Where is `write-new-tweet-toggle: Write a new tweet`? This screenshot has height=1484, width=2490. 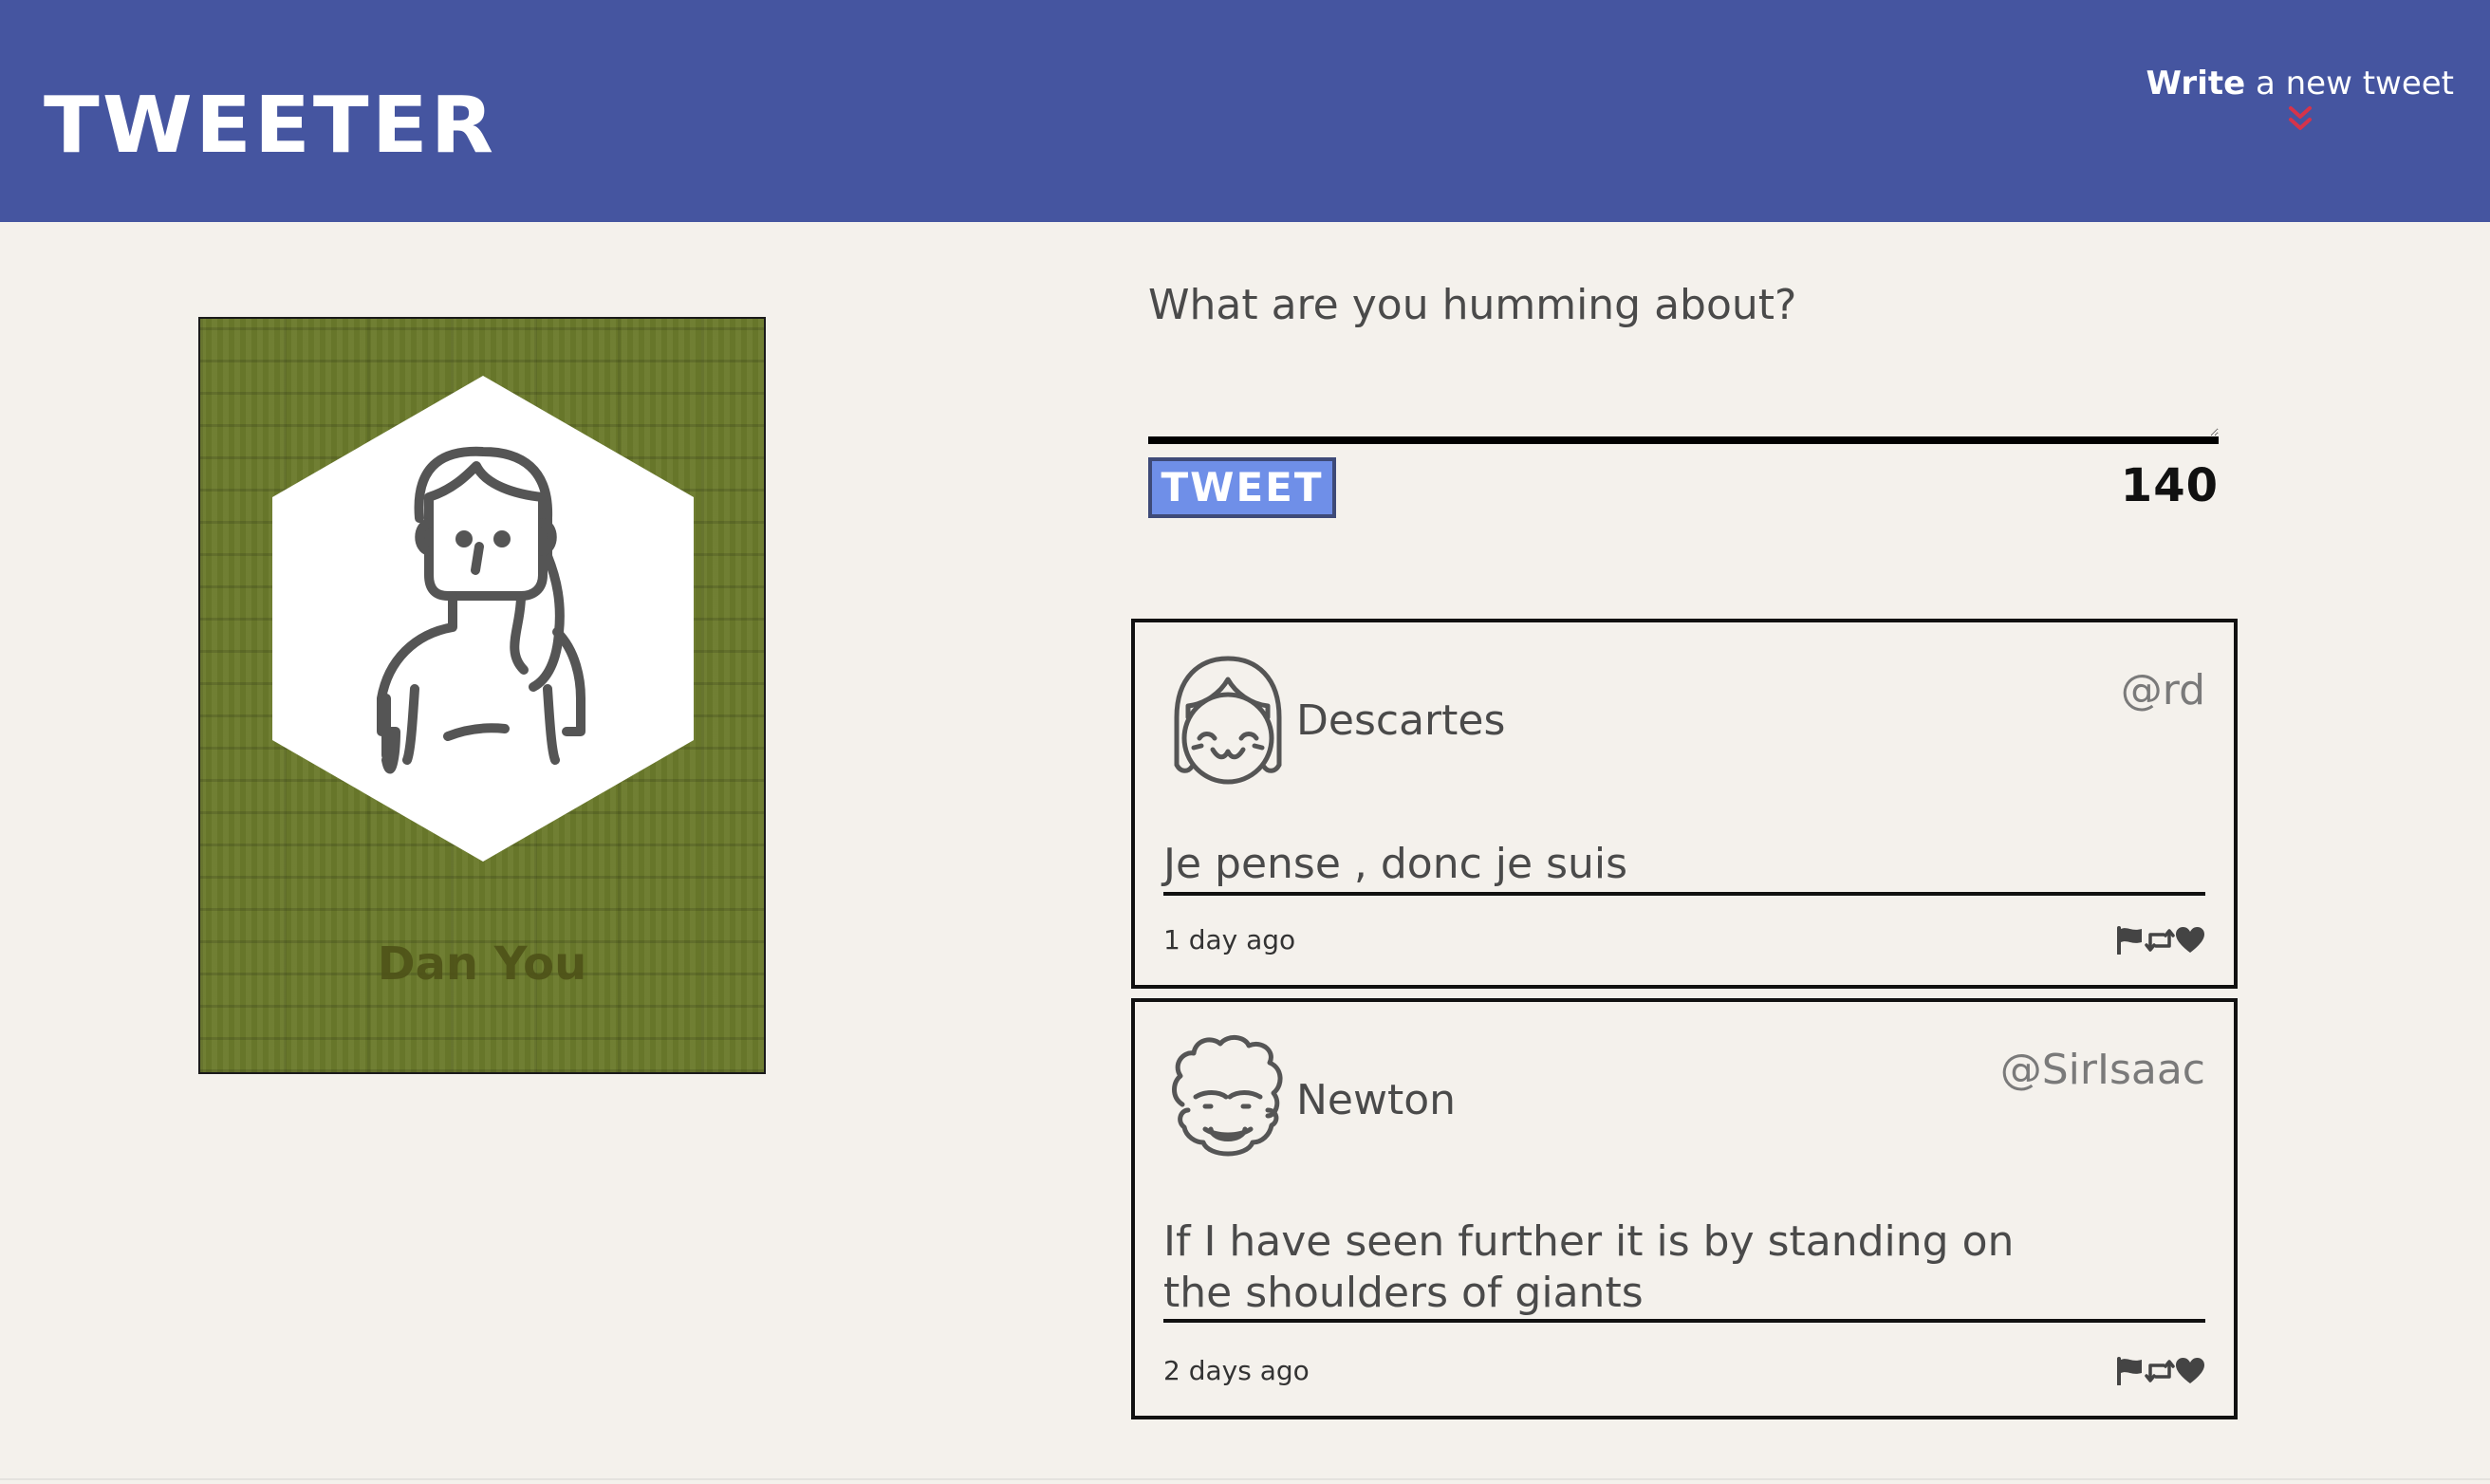
write-new-tweet-toggle: Write a new tweet is located at coordinates (2300, 99).